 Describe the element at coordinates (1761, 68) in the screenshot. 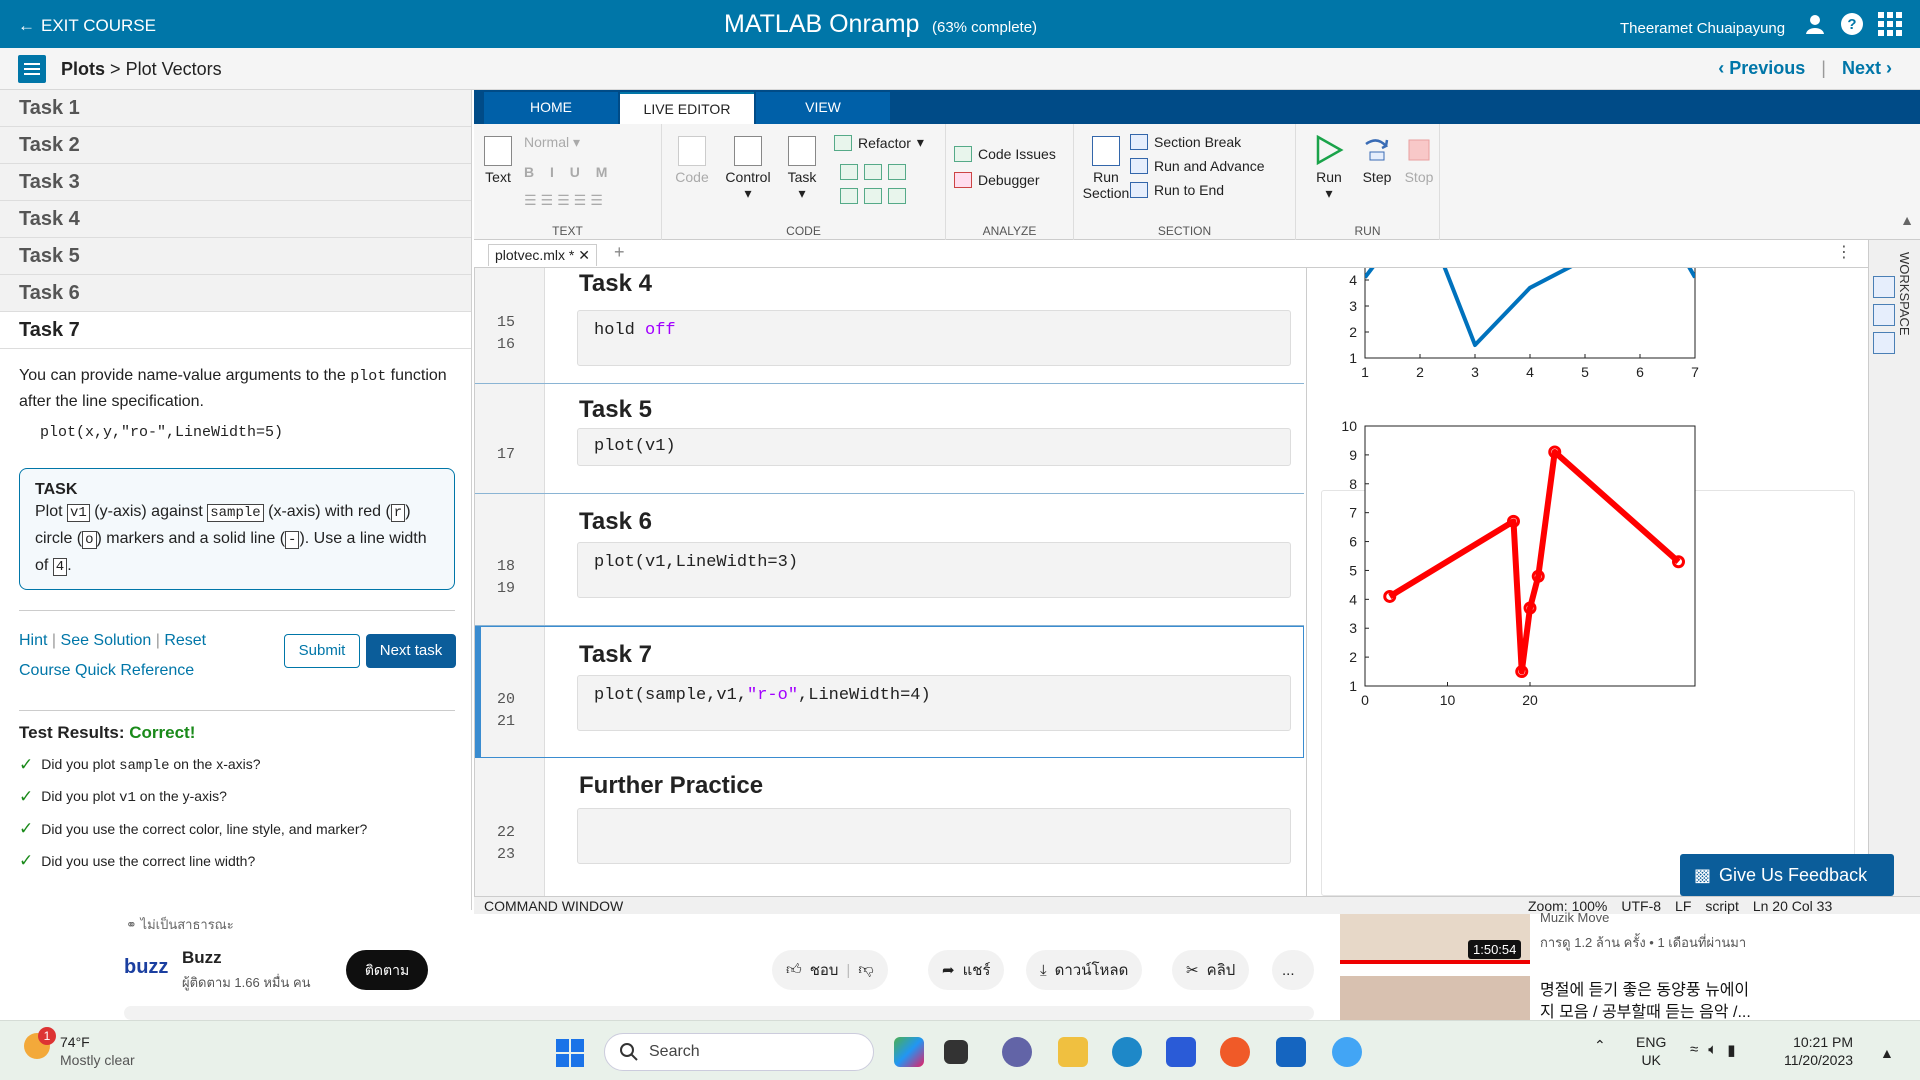

I see `previous-link: ‹ Previous` at that location.